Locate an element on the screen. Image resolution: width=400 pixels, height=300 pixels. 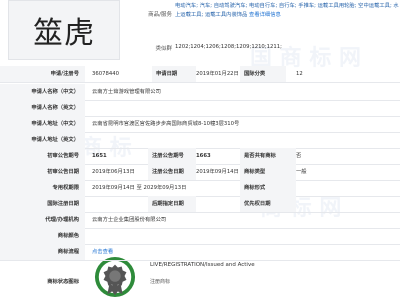
exclusive-value: 2019年09月14日 至 2029年09月13日 is located at coordinates (139, 188).